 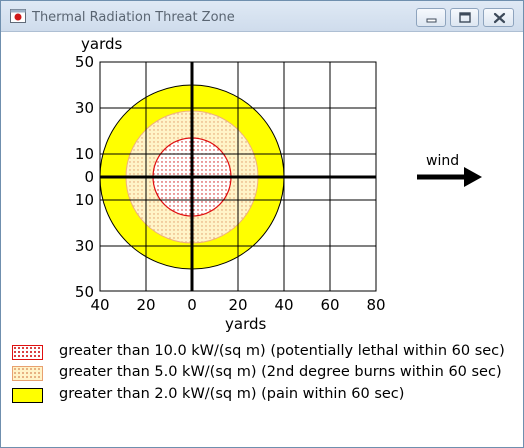 I want to click on legend-swatch-yellow, so click(x=27, y=395).